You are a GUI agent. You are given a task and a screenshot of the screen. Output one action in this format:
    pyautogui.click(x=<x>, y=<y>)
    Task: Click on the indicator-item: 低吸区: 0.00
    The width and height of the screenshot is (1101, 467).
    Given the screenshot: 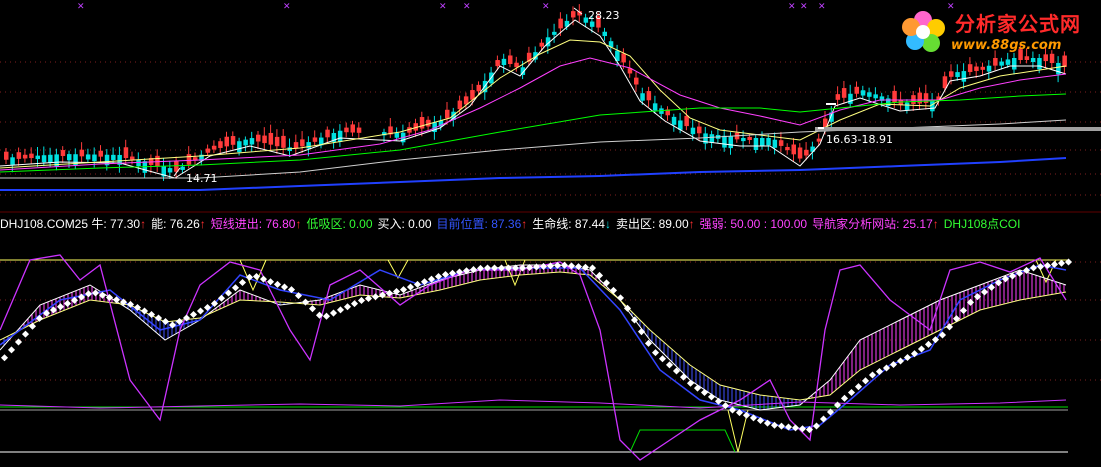 What is the action you would take?
    pyautogui.click(x=339, y=224)
    